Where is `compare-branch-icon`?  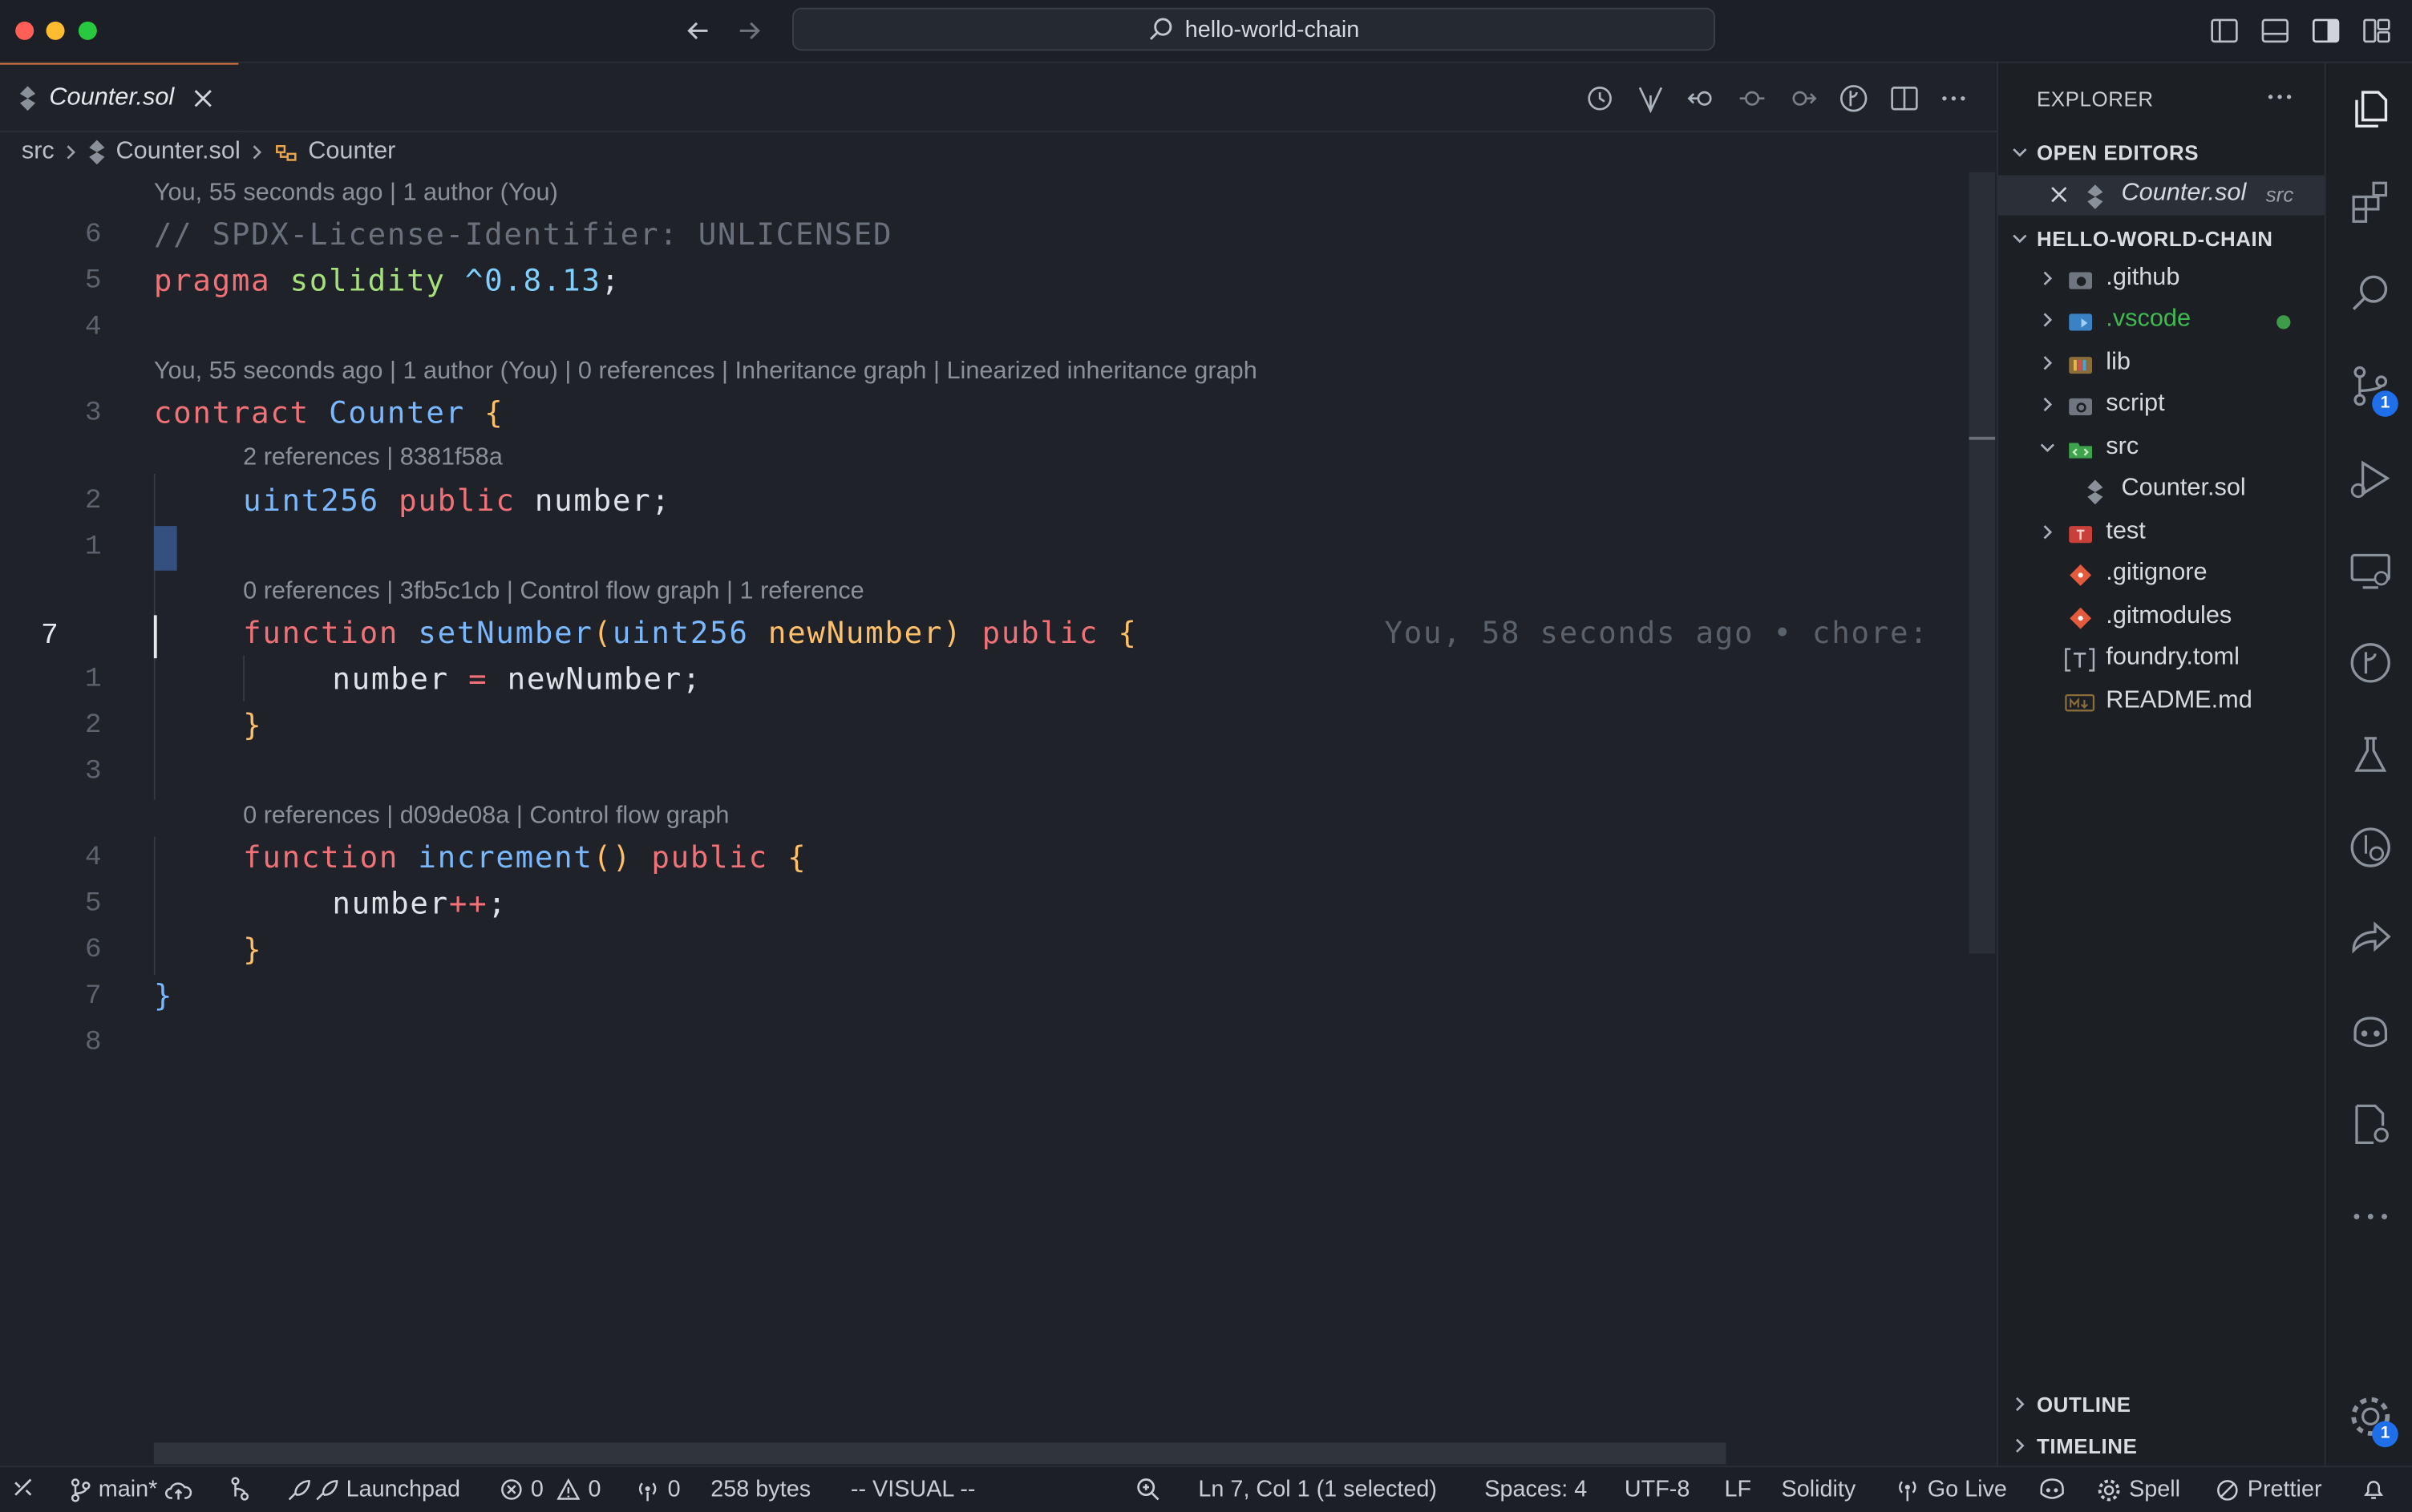
compare-branch-icon is located at coordinates (1650, 99).